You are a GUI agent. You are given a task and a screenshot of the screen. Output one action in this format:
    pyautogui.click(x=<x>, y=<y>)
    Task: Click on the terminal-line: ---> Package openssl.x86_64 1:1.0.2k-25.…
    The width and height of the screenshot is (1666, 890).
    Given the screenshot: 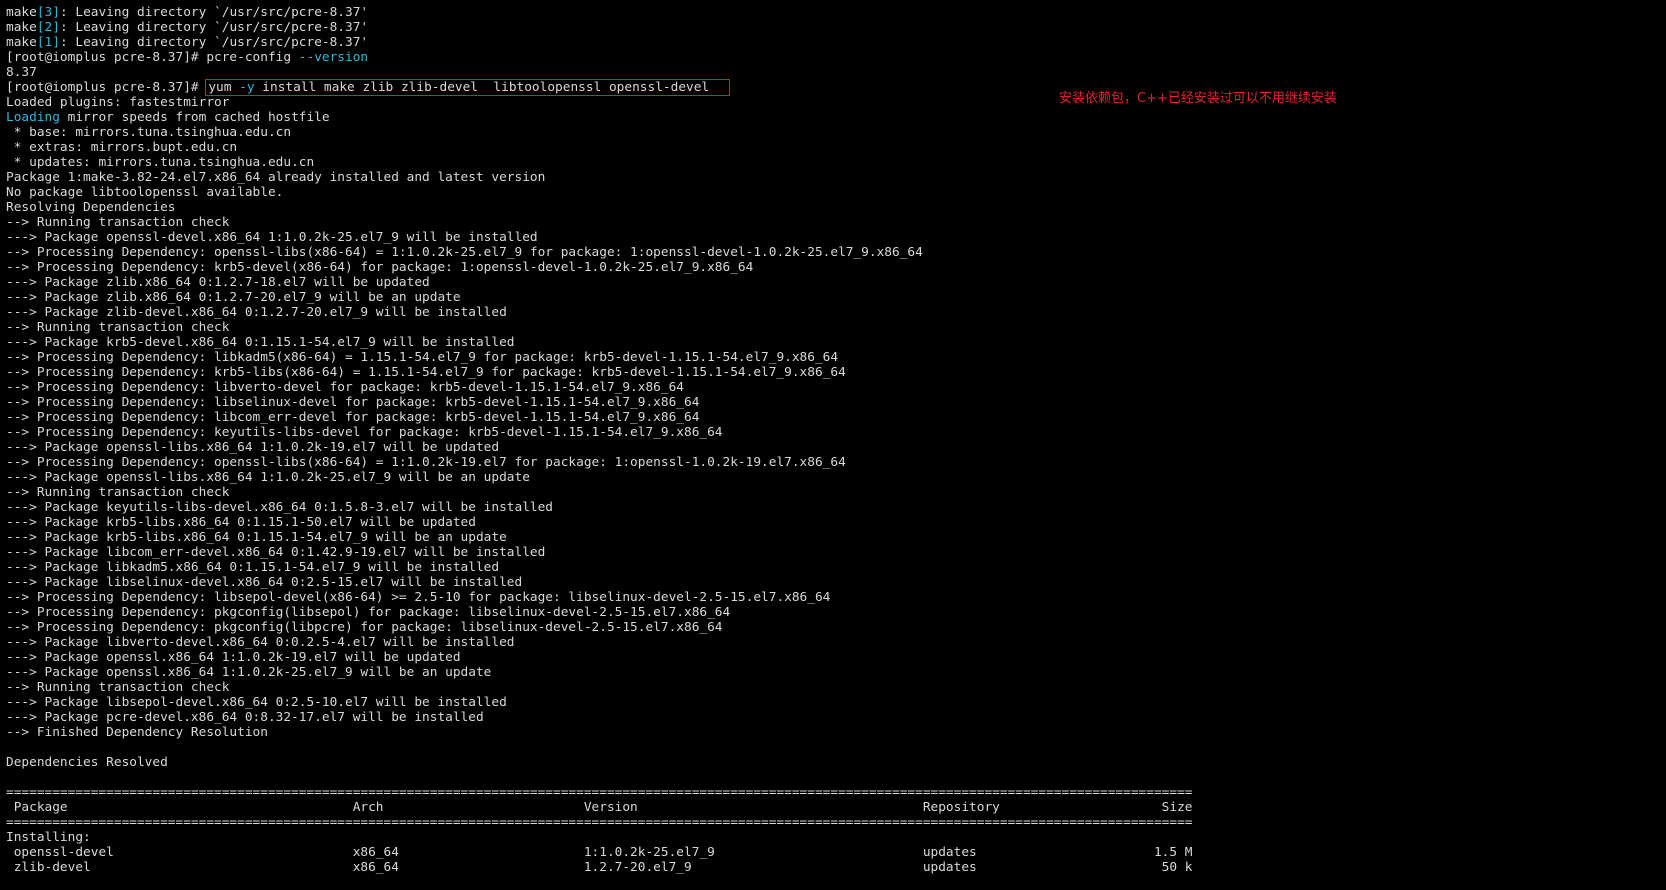 What is the action you would take?
    pyautogui.click(x=831, y=672)
    